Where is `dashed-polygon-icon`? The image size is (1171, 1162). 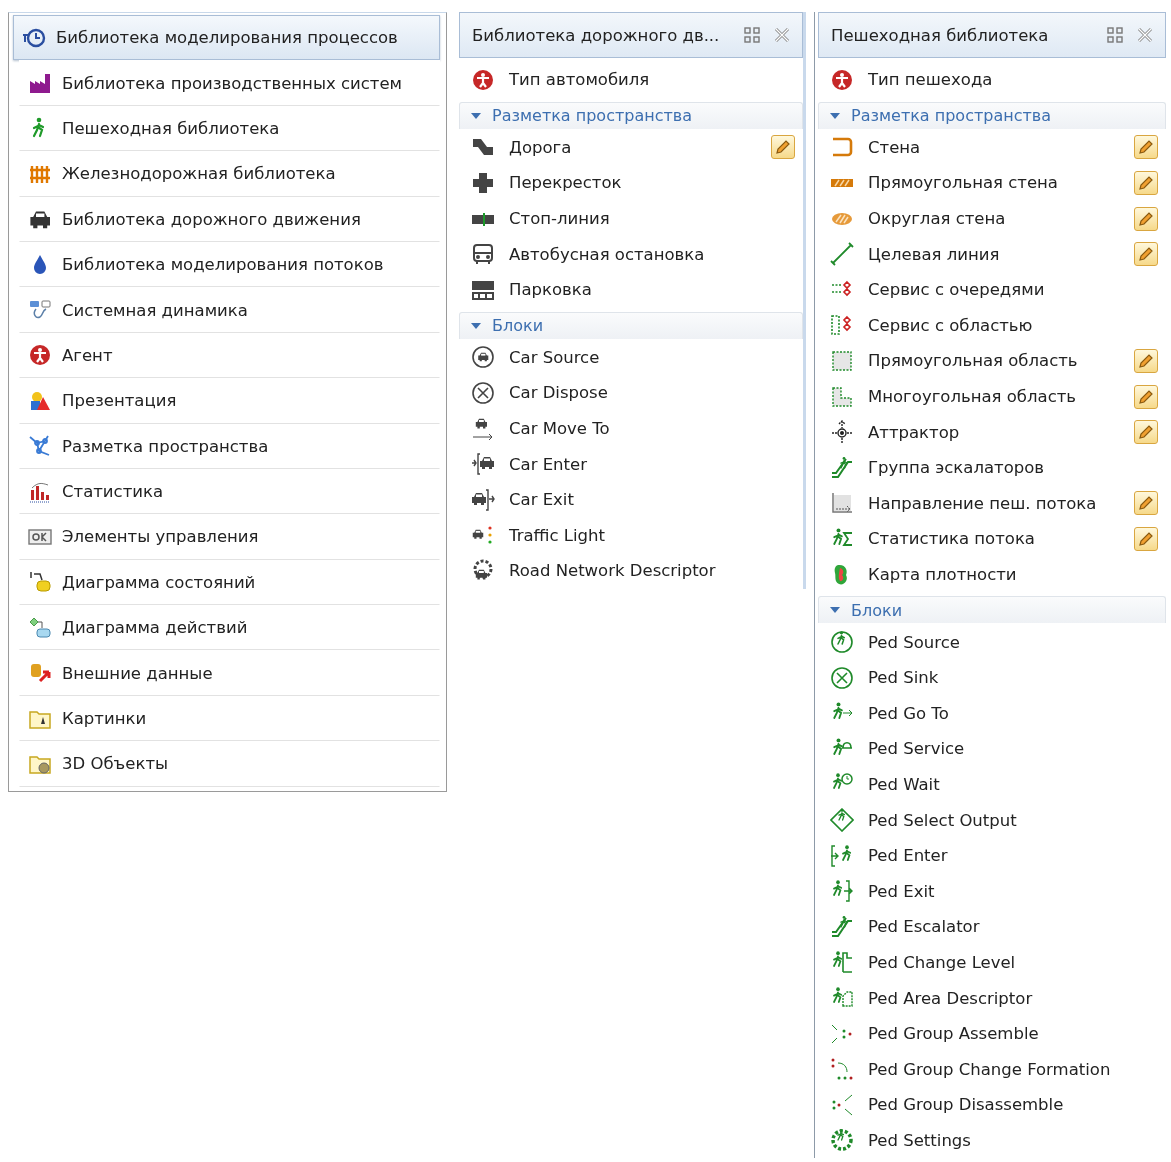
dashed-polygon-icon is located at coordinates (842, 396).